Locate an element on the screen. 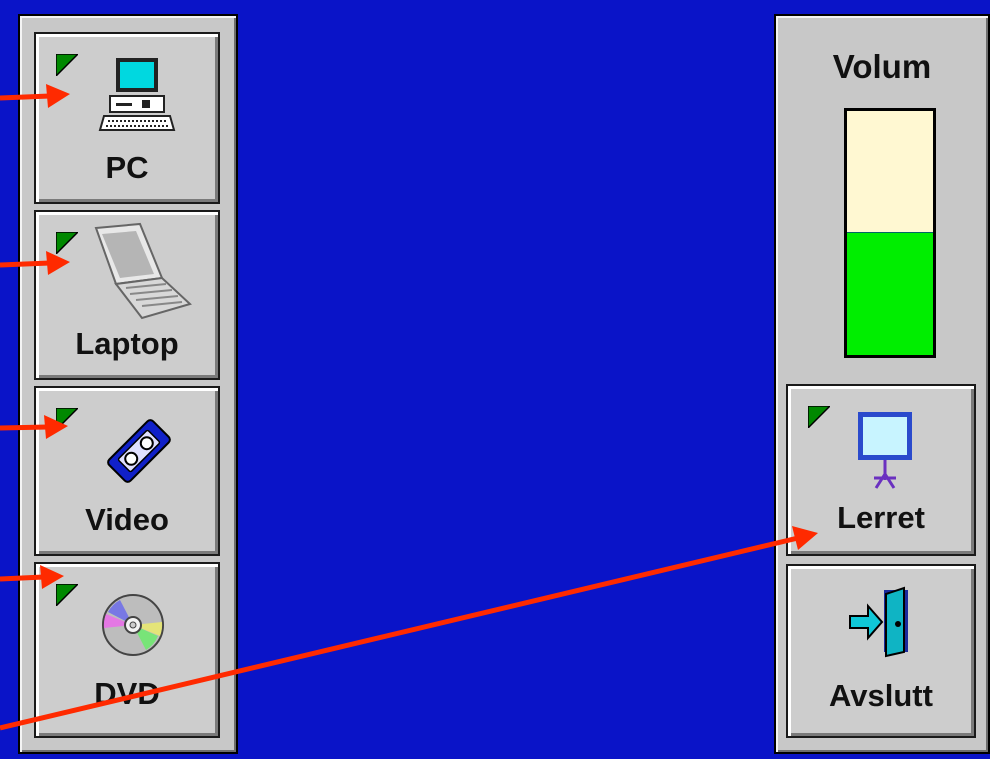 This screenshot has width=990, height=759. dvd-button: DVD is located at coordinates (127, 650).